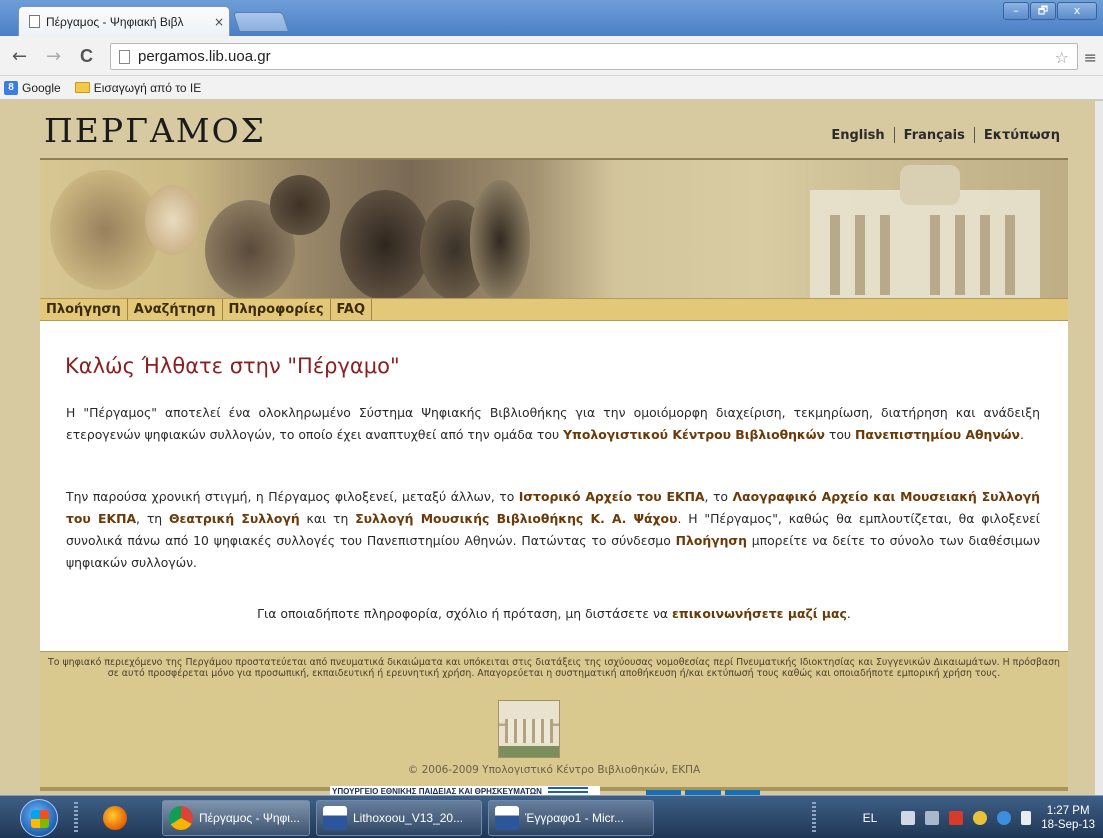 Image resolution: width=1103 pixels, height=838 pixels. Describe the element at coordinates (937, 434) in the screenshot. I see `link-university: Πανεπιστημίου Αθηνών` at that location.